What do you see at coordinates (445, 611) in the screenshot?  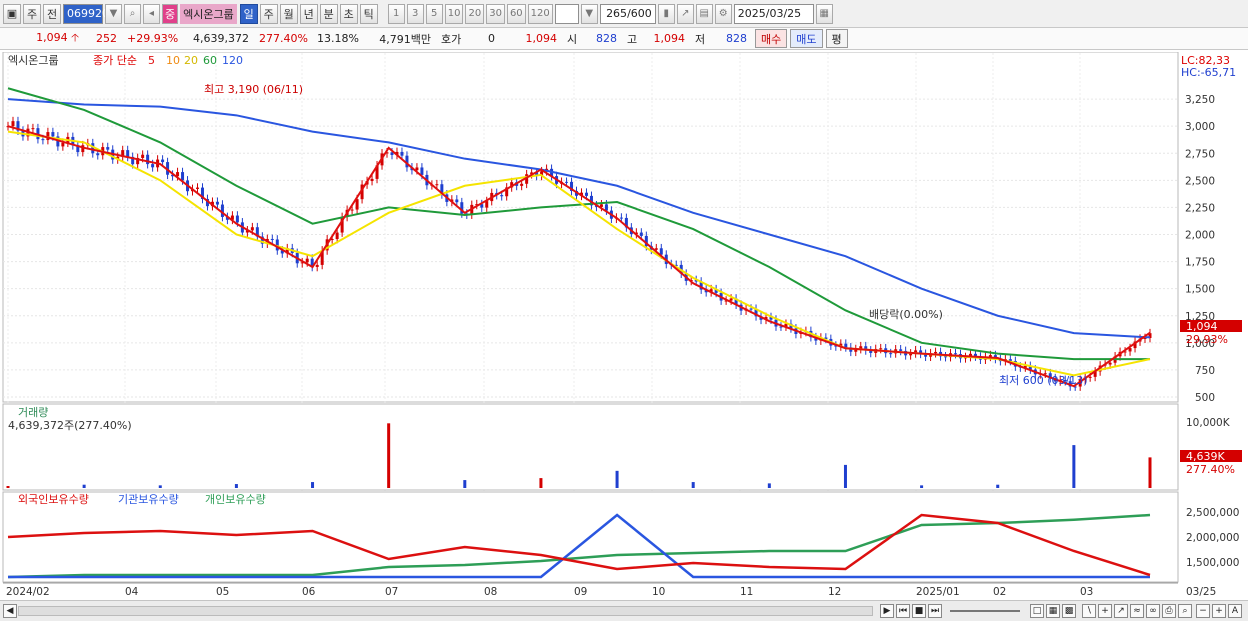 I see `scroll-track` at bounding box center [445, 611].